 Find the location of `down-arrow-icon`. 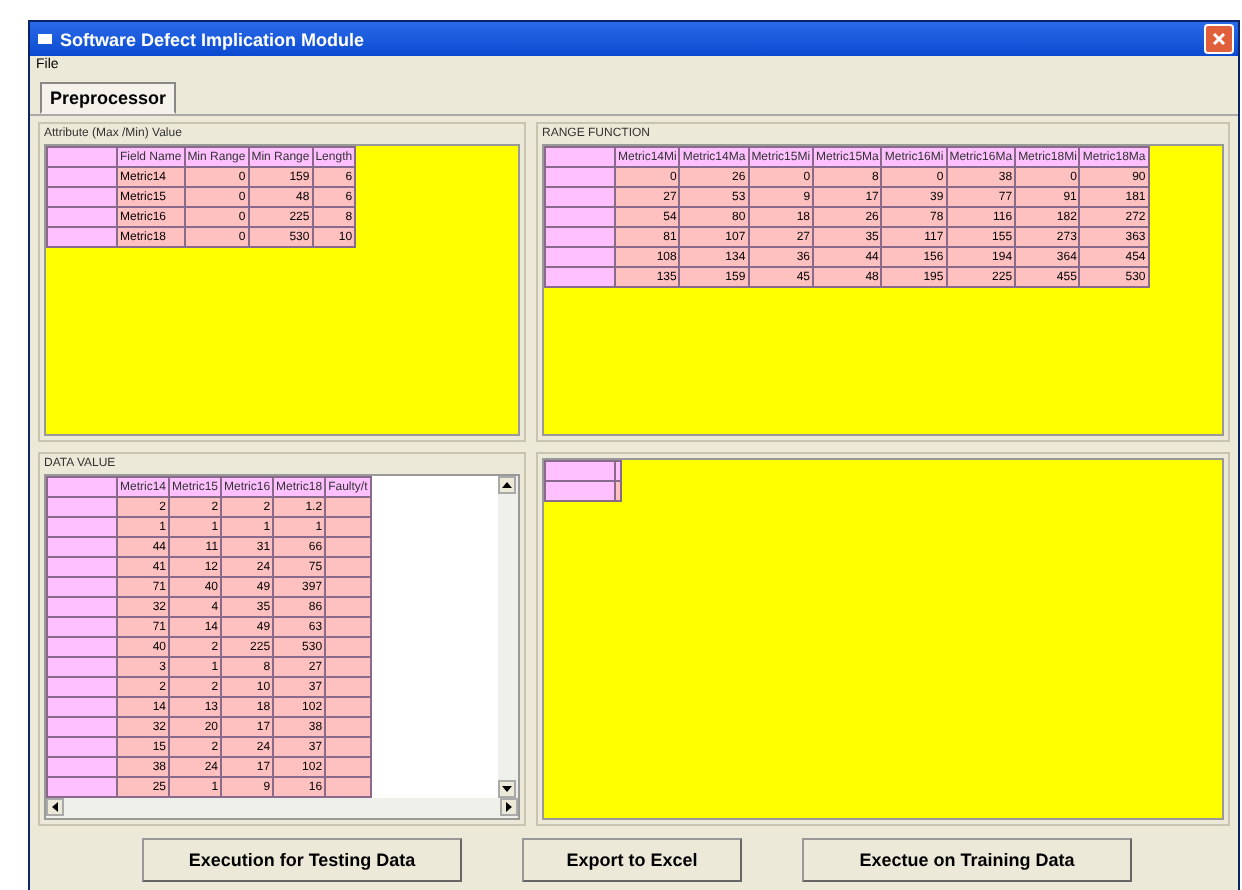

down-arrow-icon is located at coordinates (507, 789).